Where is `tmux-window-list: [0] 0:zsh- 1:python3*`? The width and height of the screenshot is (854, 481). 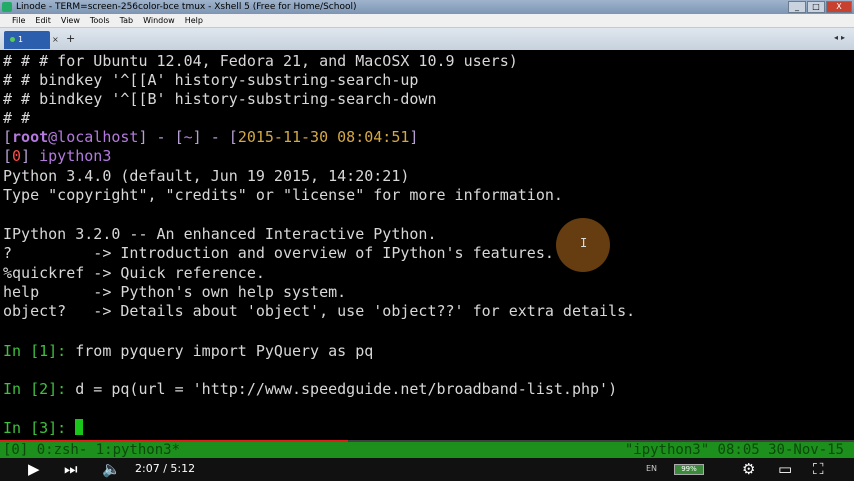 tmux-window-list: [0] 0:zsh- 1:python3* is located at coordinates (92, 450).